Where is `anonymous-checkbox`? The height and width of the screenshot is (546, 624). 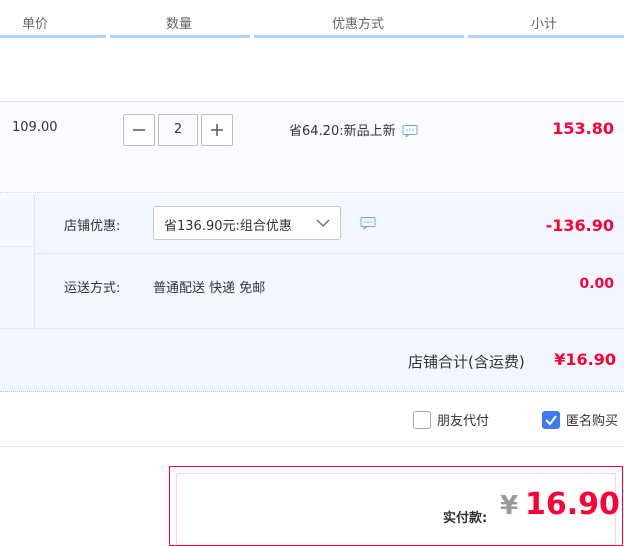
anonymous-checkbox is located at coordinates (551, 419).